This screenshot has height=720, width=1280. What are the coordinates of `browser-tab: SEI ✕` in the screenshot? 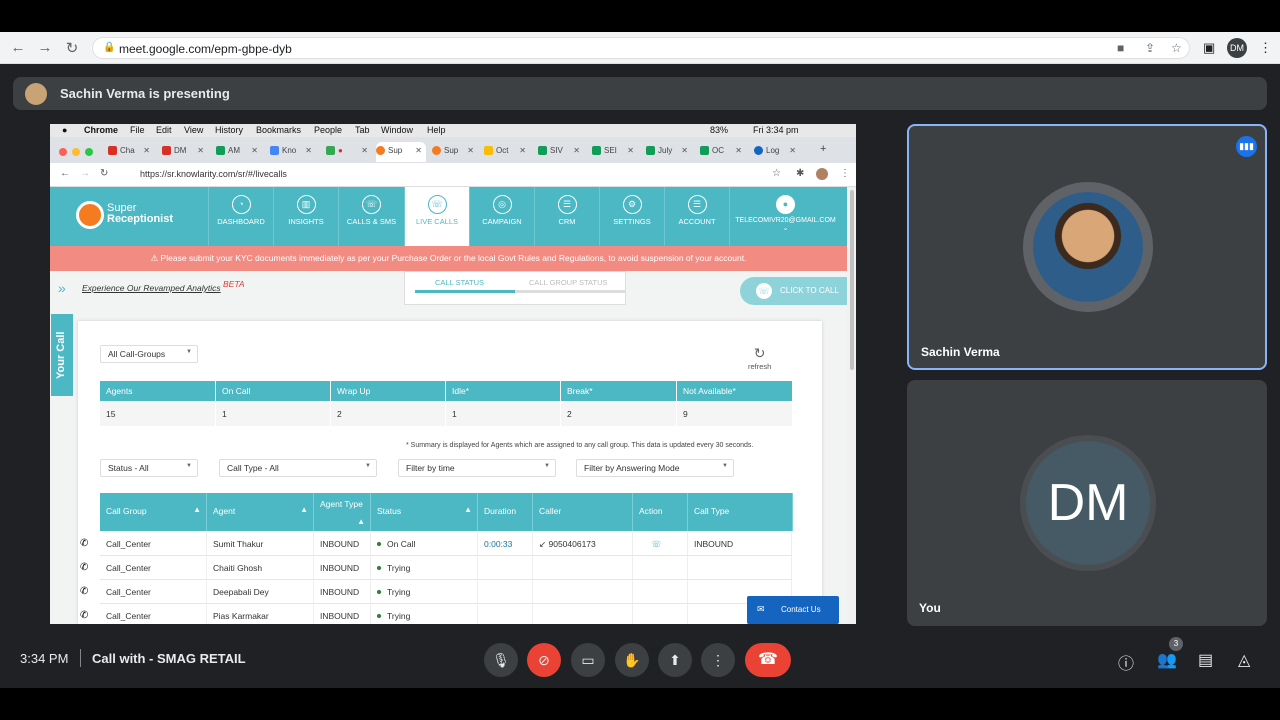 It's located at (615, 152).